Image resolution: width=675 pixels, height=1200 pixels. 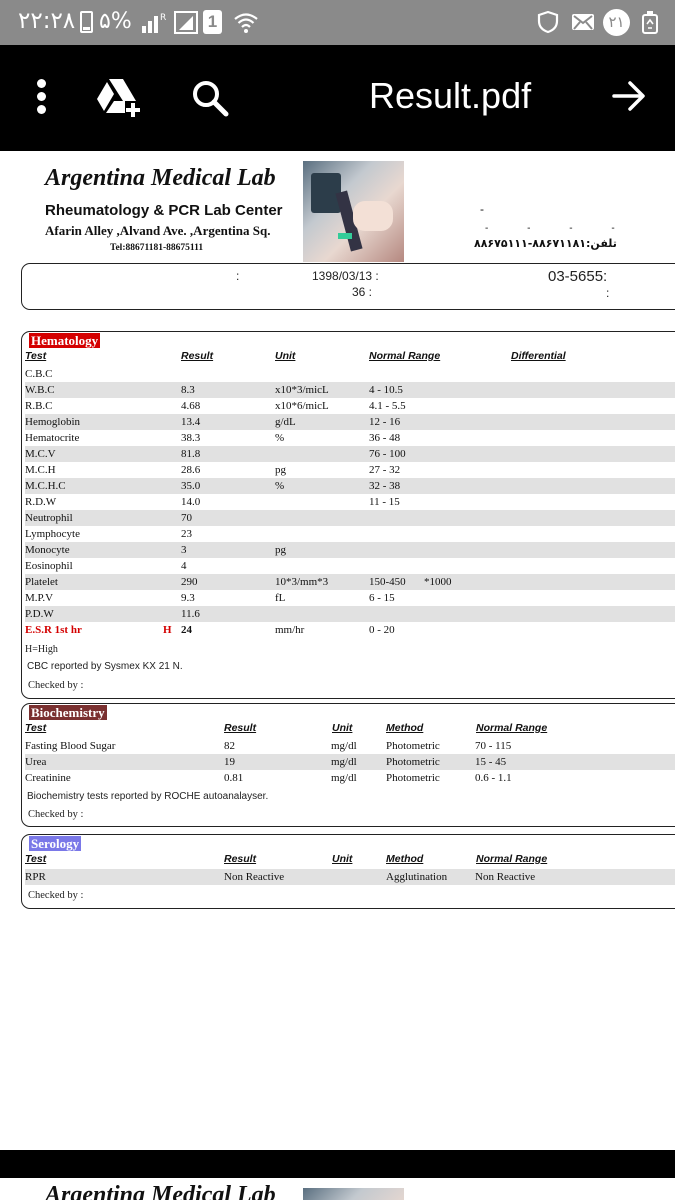 What do you see at coordinates (491, 762) in the screenshot?
I see `normal-range: 15 - 45` at bounding box center [491, 762].